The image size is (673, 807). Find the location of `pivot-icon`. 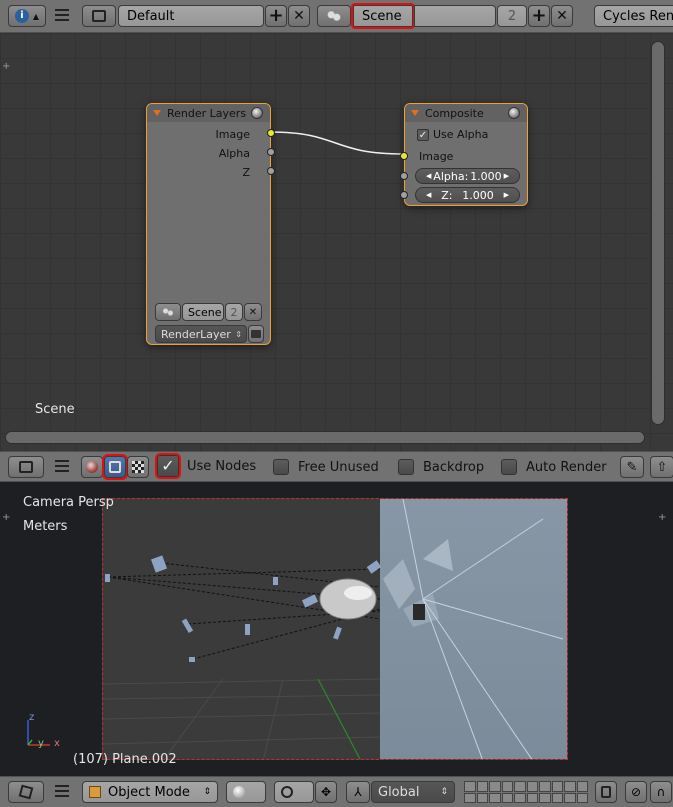

pivot-icon is located at coordinates (287, 792).